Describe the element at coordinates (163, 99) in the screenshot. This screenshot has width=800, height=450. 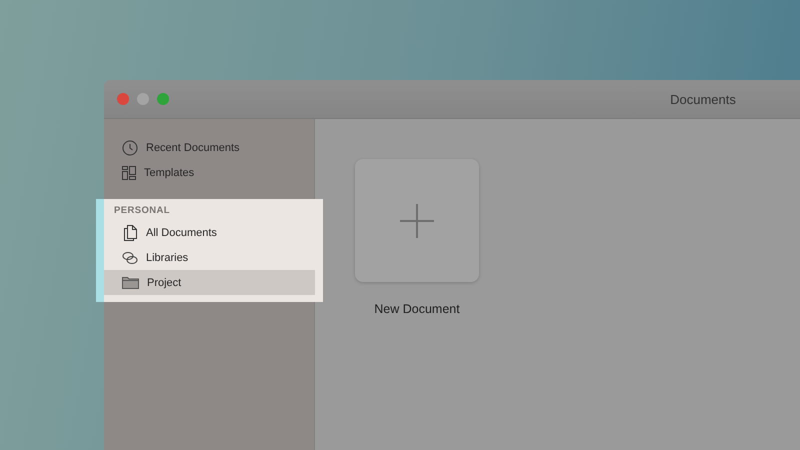
I see `zoom-button` at that location.